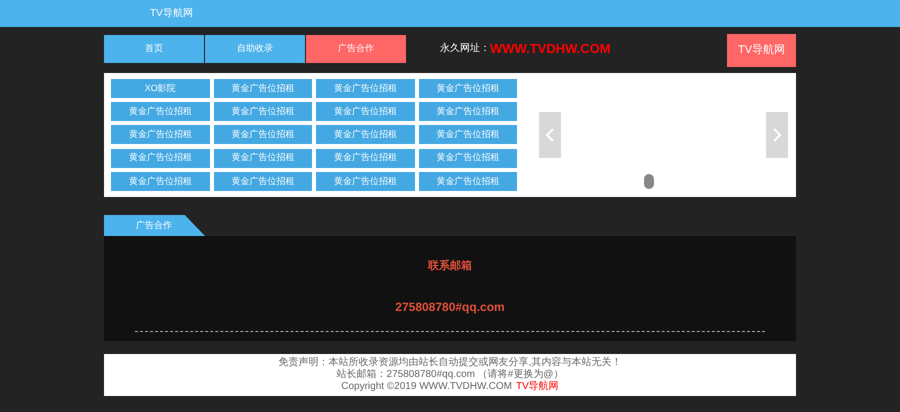 This screenshot has width=900, height=412. What do you see at coordinates (537, 387) in the screenshot?
I see `footer-brand-link: TV导航网` at bounding box center [537, 387].